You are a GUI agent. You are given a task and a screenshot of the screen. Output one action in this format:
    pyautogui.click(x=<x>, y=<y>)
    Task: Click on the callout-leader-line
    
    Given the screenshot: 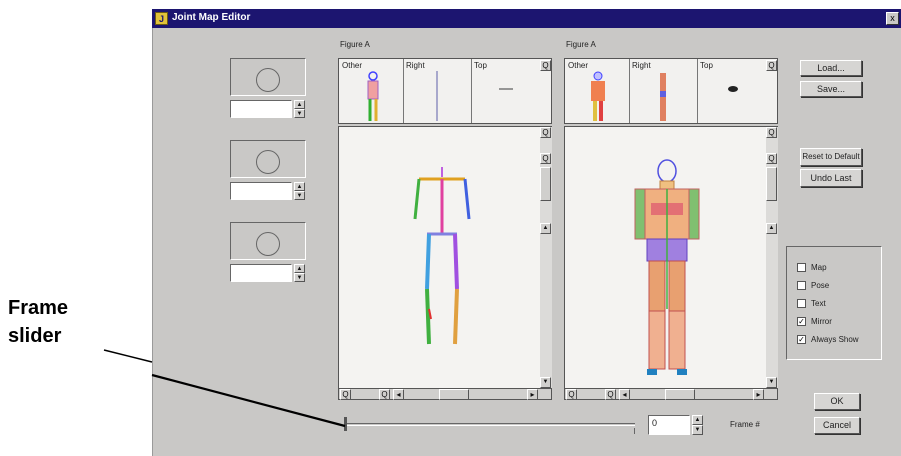 What is the action you would take?
    pyautogui.click(x=224, y=388)
    